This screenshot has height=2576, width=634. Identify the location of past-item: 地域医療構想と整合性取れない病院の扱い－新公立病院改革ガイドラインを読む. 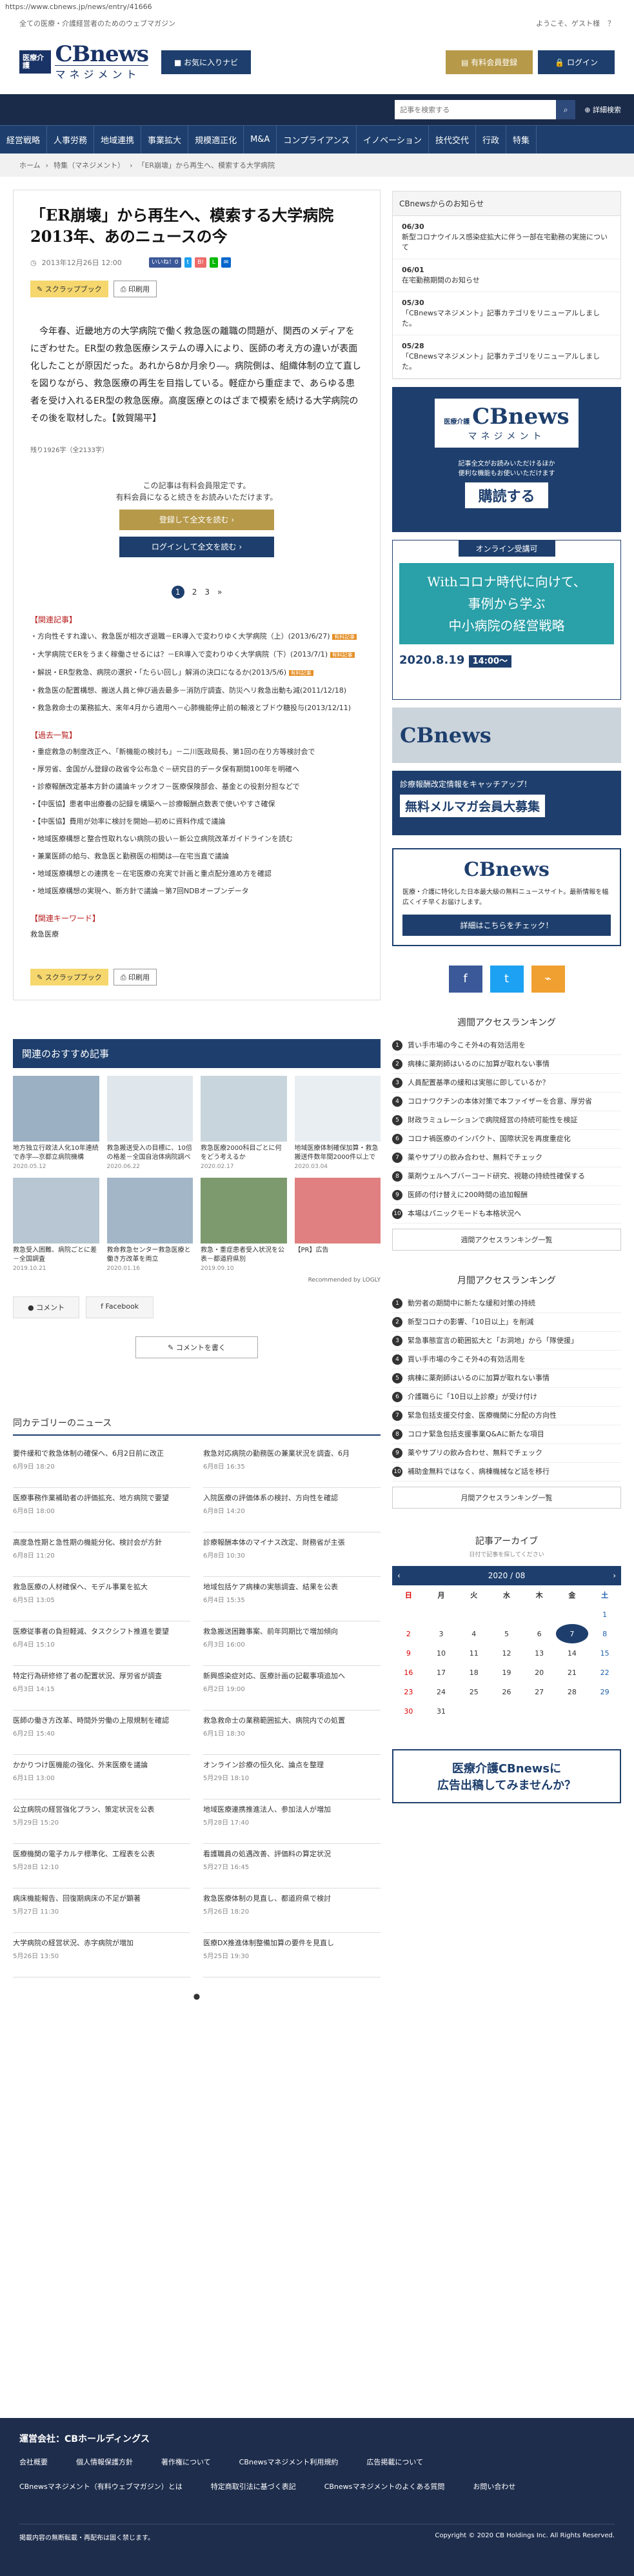
(196, 839).